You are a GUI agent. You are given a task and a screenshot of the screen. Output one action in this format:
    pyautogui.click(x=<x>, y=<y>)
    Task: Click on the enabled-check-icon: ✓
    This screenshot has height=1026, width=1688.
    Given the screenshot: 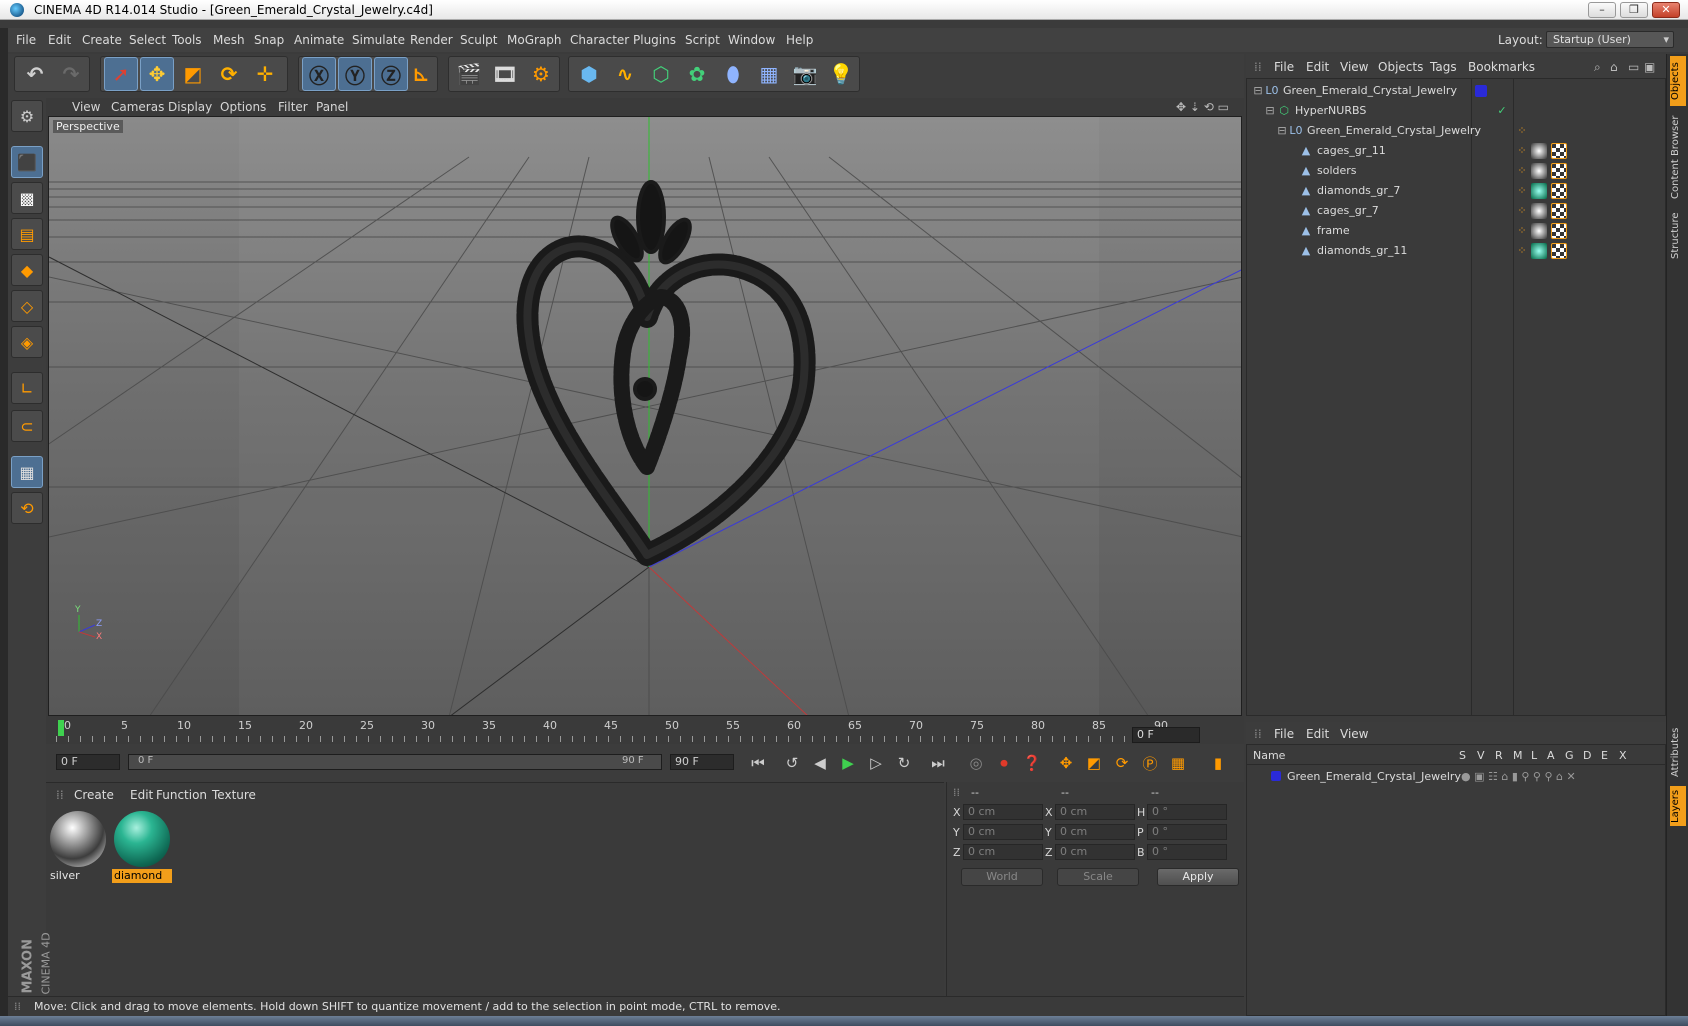 What is the action you would take?
    pyautogui.click(x=1502, y=111)
    